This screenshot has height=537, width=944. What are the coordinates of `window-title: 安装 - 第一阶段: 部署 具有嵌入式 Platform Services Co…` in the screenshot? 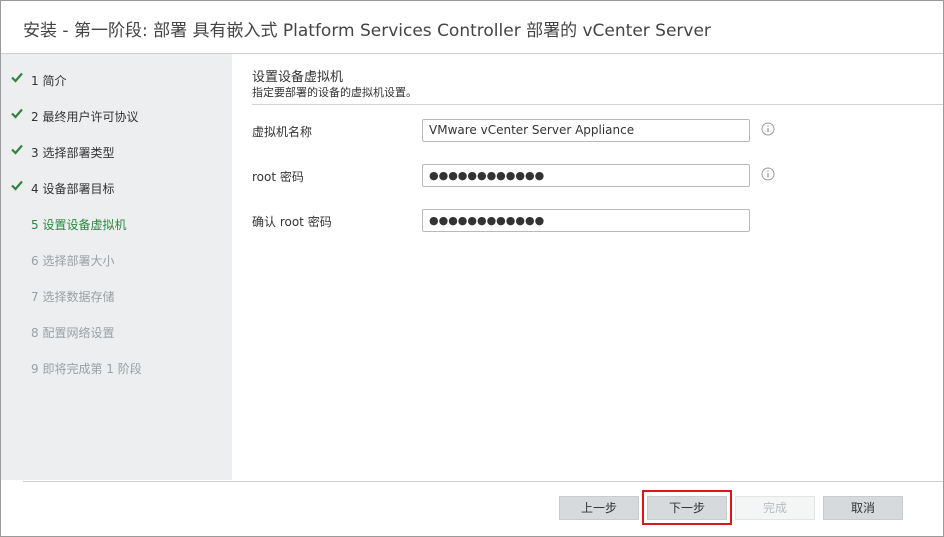 It's located at (367, 31).